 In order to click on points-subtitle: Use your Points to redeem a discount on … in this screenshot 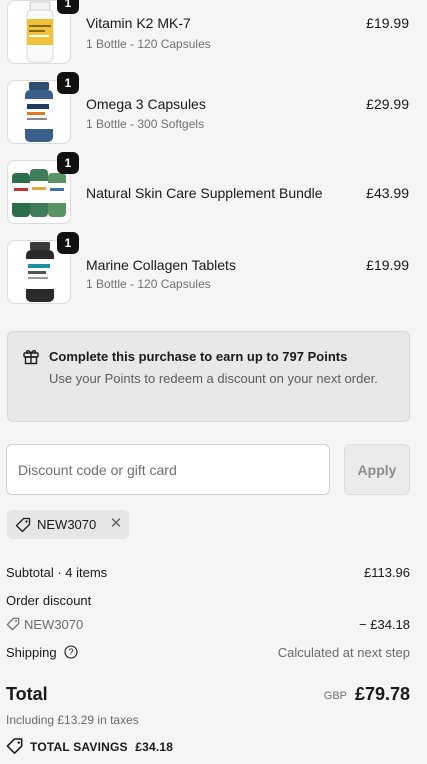, I will do `click(213, 378)`.